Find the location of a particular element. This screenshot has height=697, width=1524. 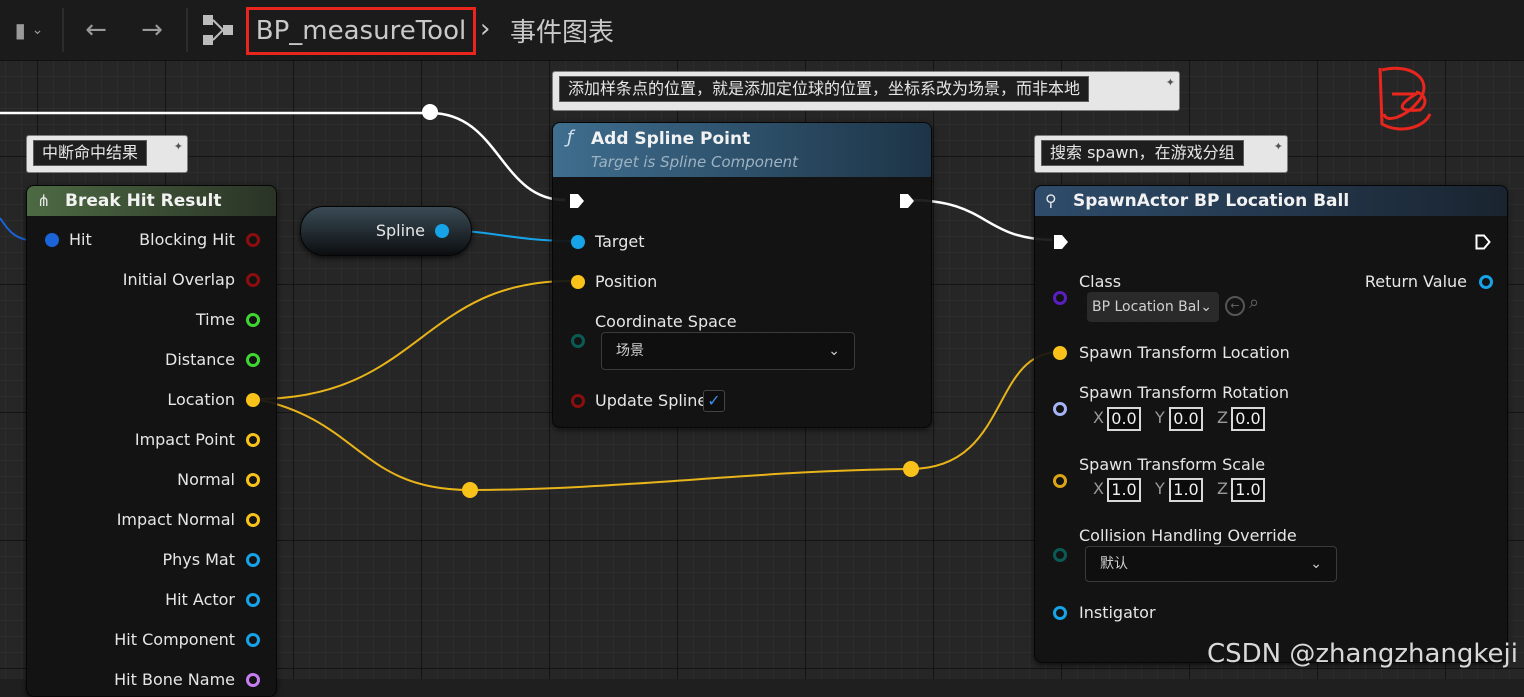

coordinate-space-pin is located at coordinates (578, 341).